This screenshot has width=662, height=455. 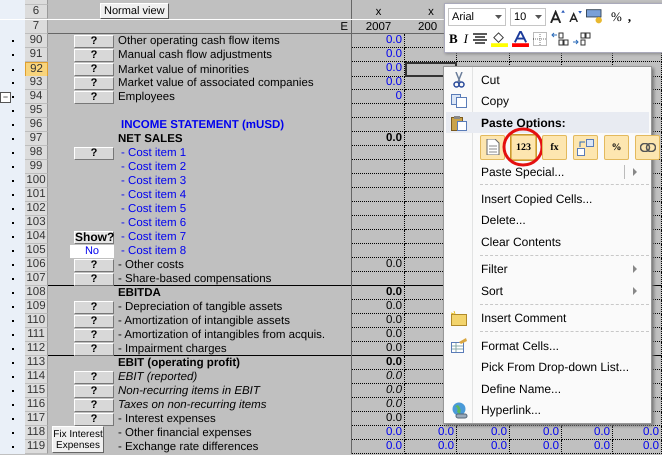 I want to click on row-number: 112, so click(x=36, y=349).